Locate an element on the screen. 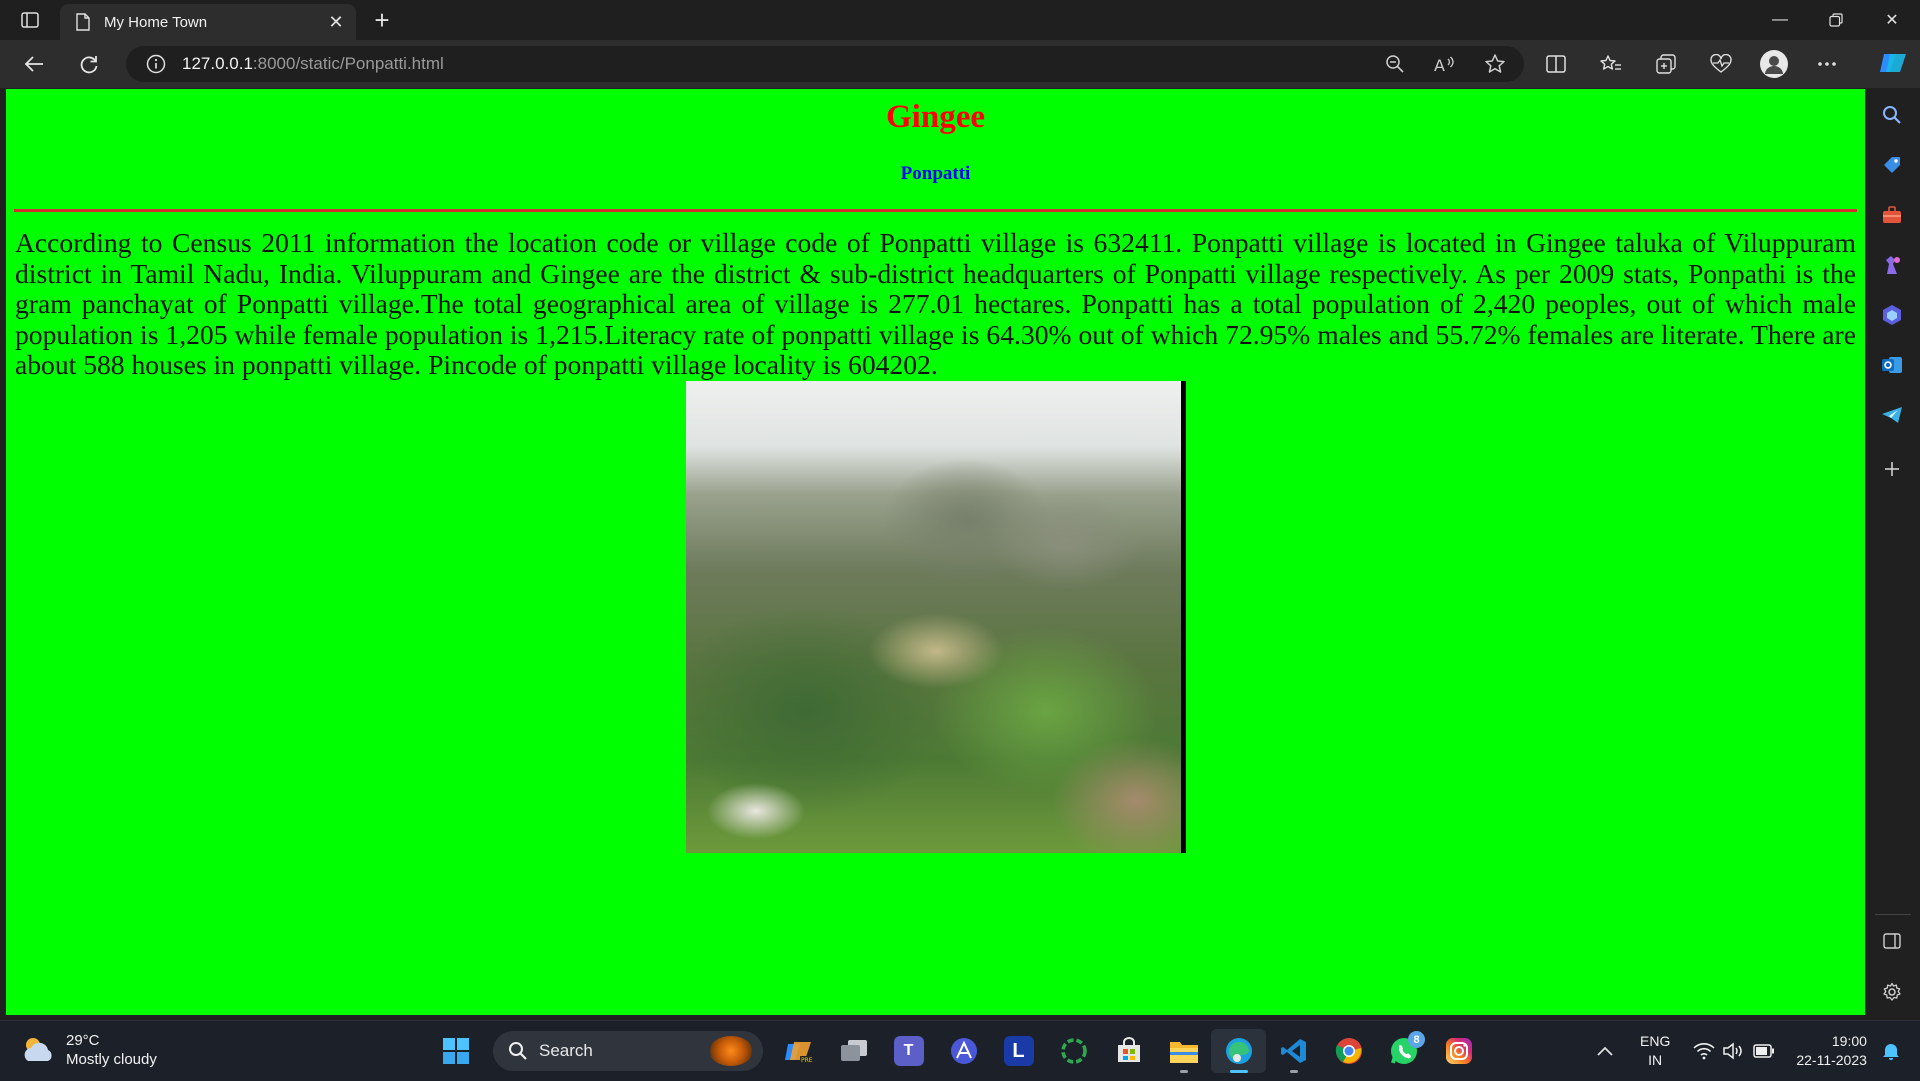 This screenshot has height=1081, width=1920. svg-text: A is located at coordinates (1439, 64).